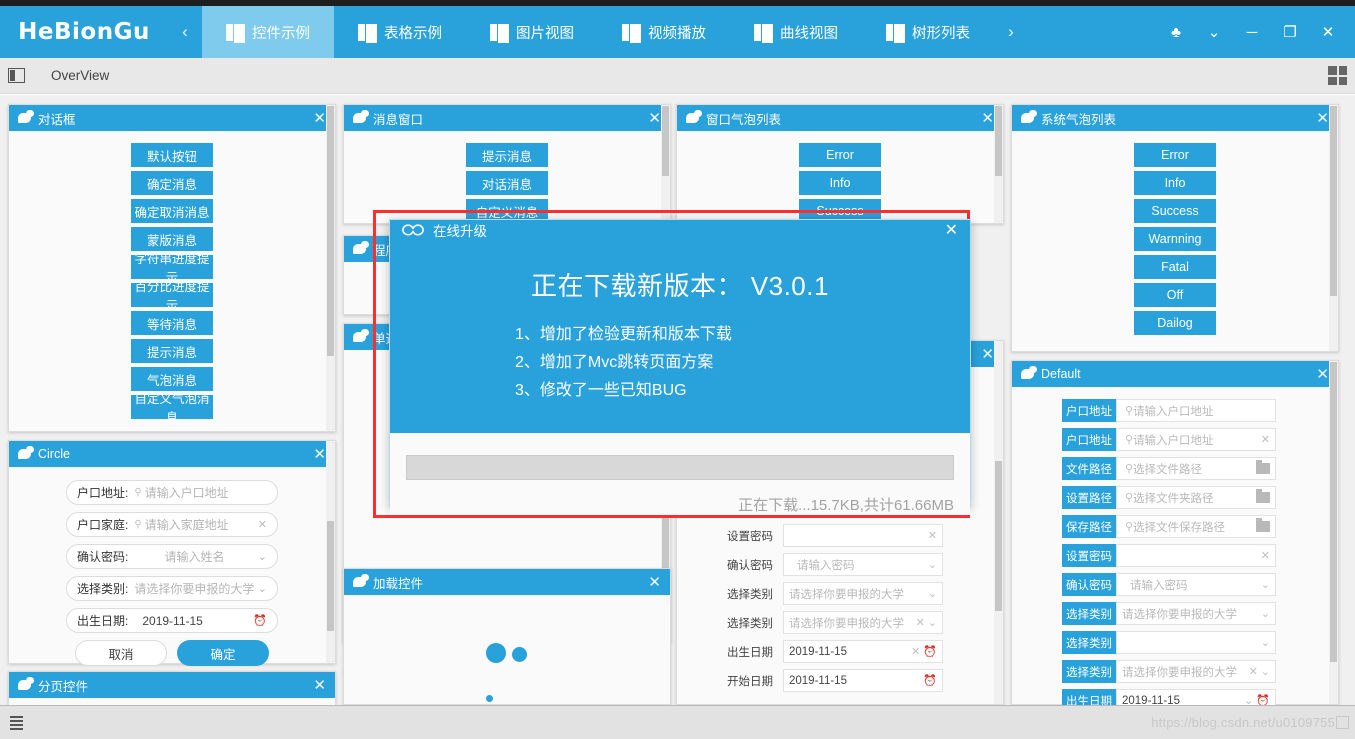 The height and width of the screenshot is (739, 1355). What do you see at coordinates (185, 32) in the screenshot?
I see `tabs-scroll-left-button: ‹` at bounding box center [185, 32].